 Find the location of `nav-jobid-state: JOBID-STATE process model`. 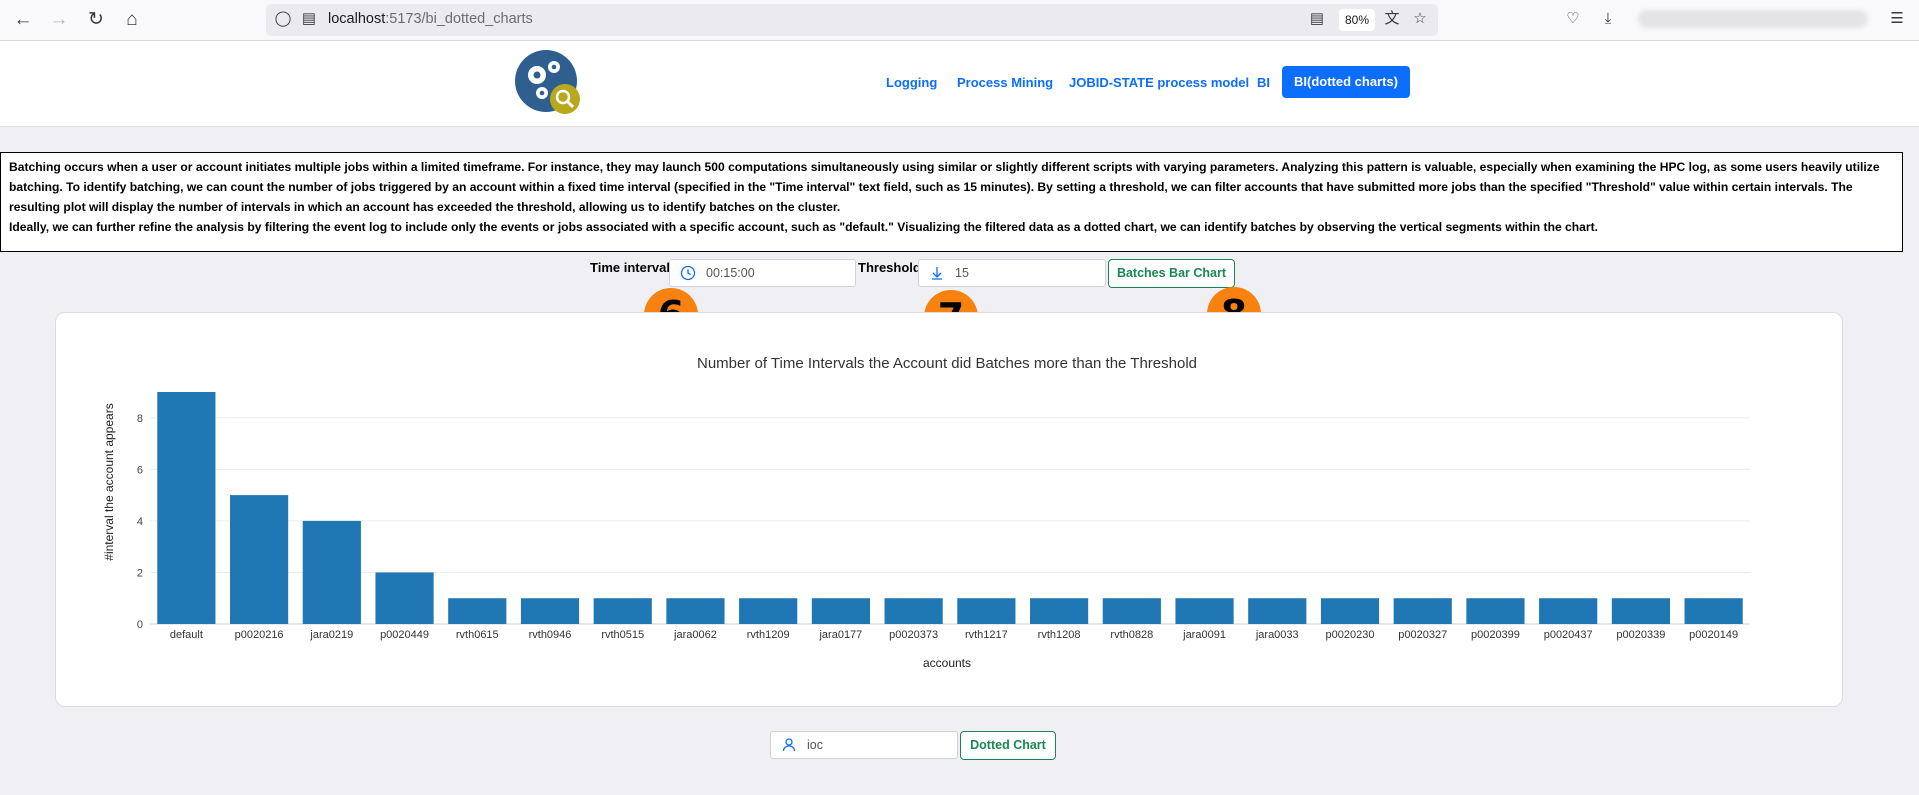

nav-jobid-state: JOBID-STATE process model is located at coordinates (1159, 82).